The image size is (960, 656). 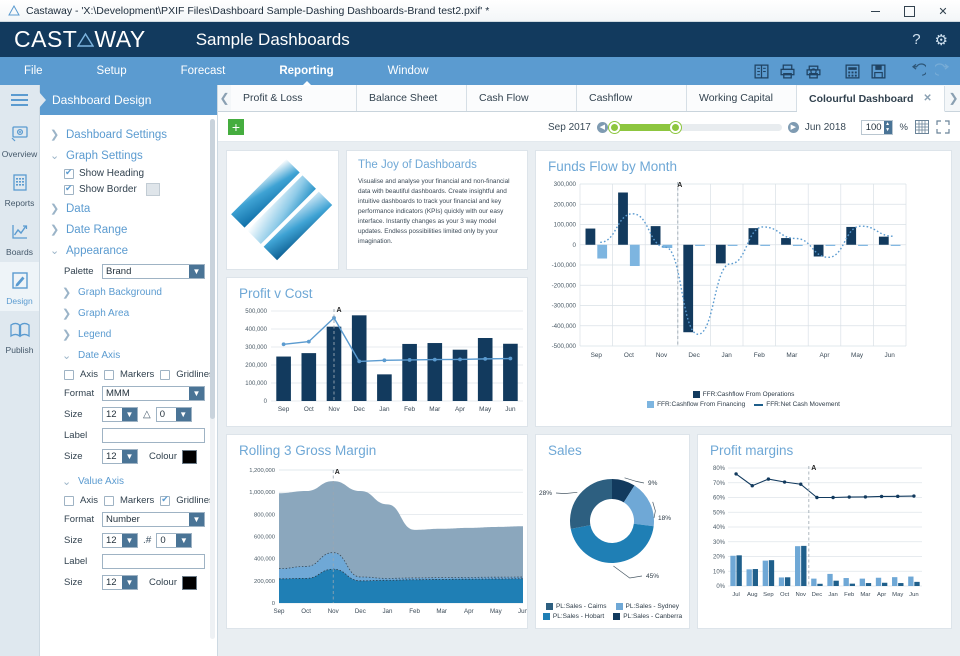 I want to click on chart-sales-donut: 9% 18% 45% 28%, so click(x=605, y=528).